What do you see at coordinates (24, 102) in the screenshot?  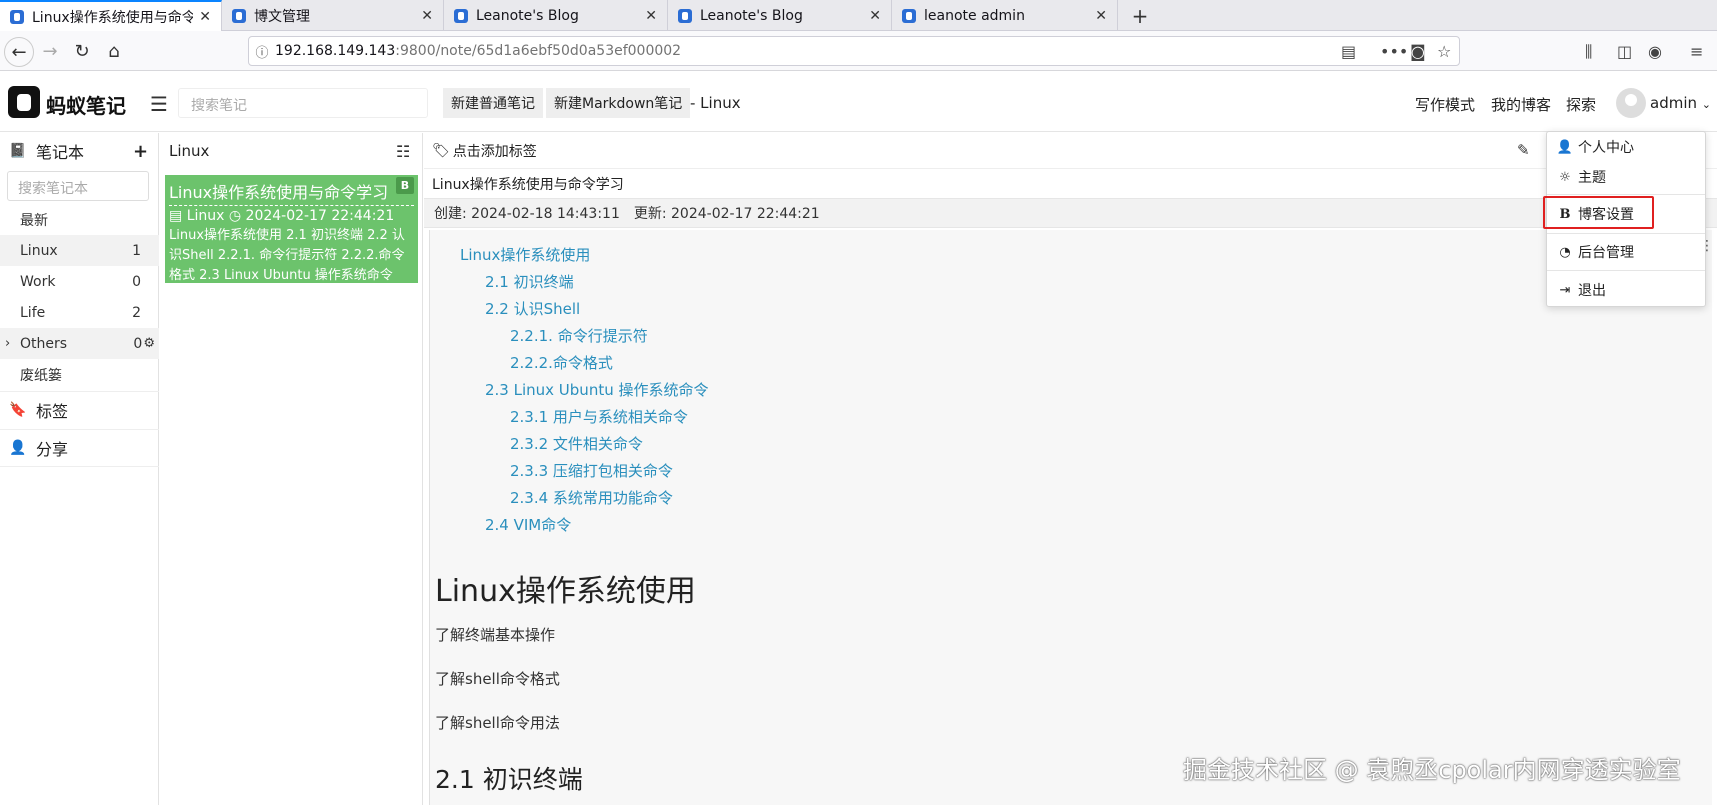 I see `leanote-logo-icon` at bounding box center [24, 102].